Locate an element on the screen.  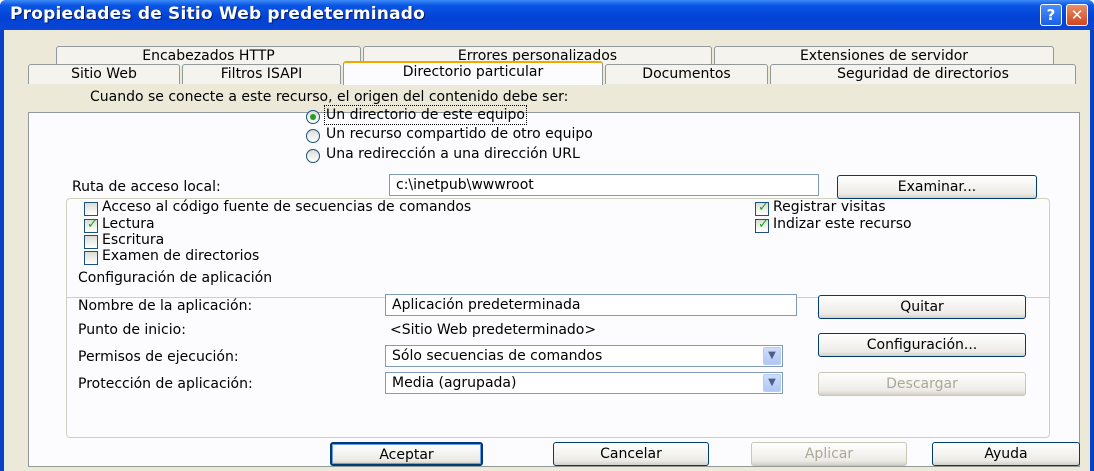
checkbox-write is located at coordinates (91, 242).